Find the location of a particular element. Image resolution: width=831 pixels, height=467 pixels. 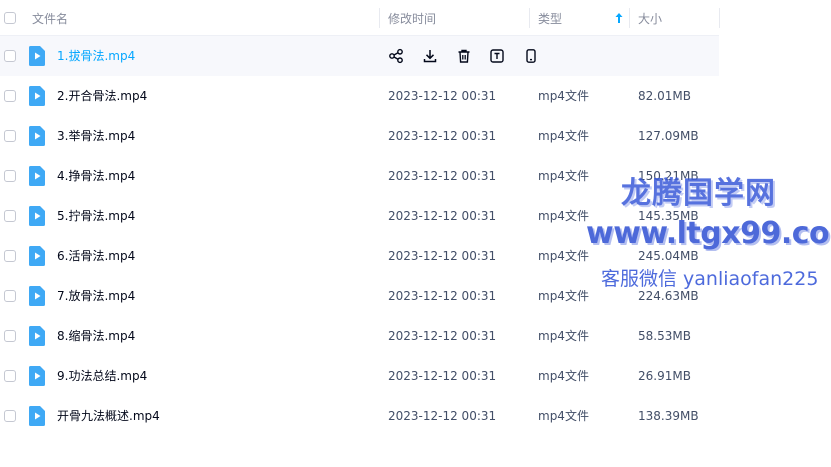

file-size: 82.01MB is located at coordinates (664, 96).